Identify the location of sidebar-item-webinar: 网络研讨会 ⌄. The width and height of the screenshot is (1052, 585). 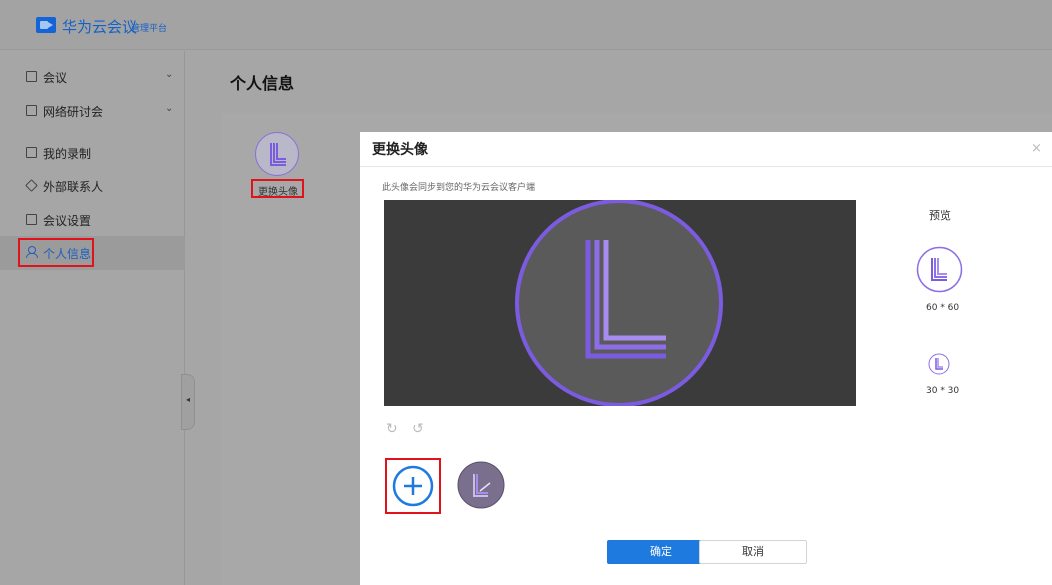
(92, 111).